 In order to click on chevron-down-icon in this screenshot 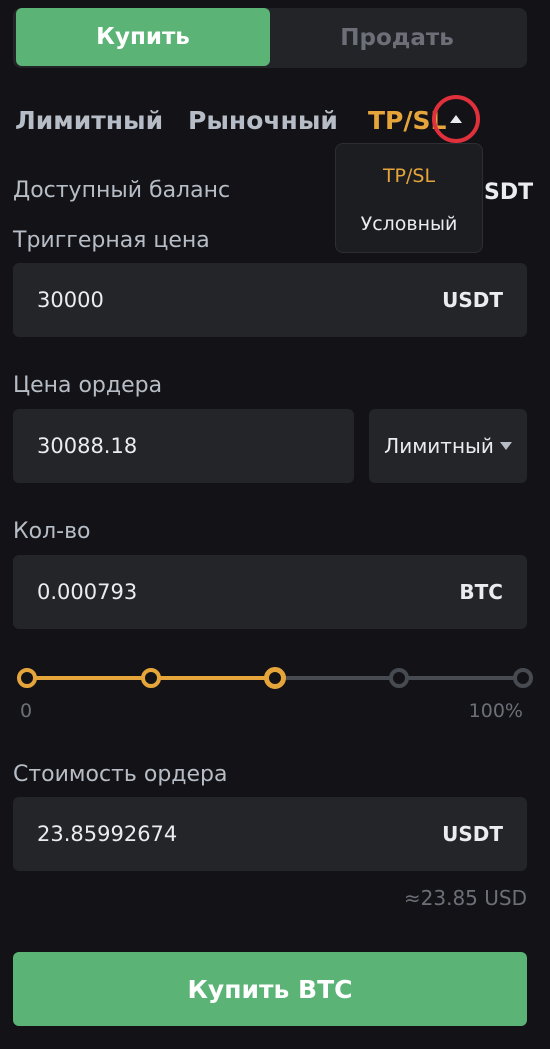, I will do `click(505, 446)`.